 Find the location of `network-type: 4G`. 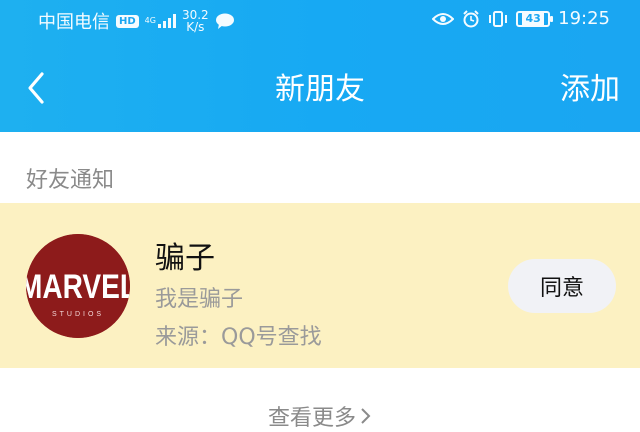

network-type: 4G is located at coordinates (150, 20).